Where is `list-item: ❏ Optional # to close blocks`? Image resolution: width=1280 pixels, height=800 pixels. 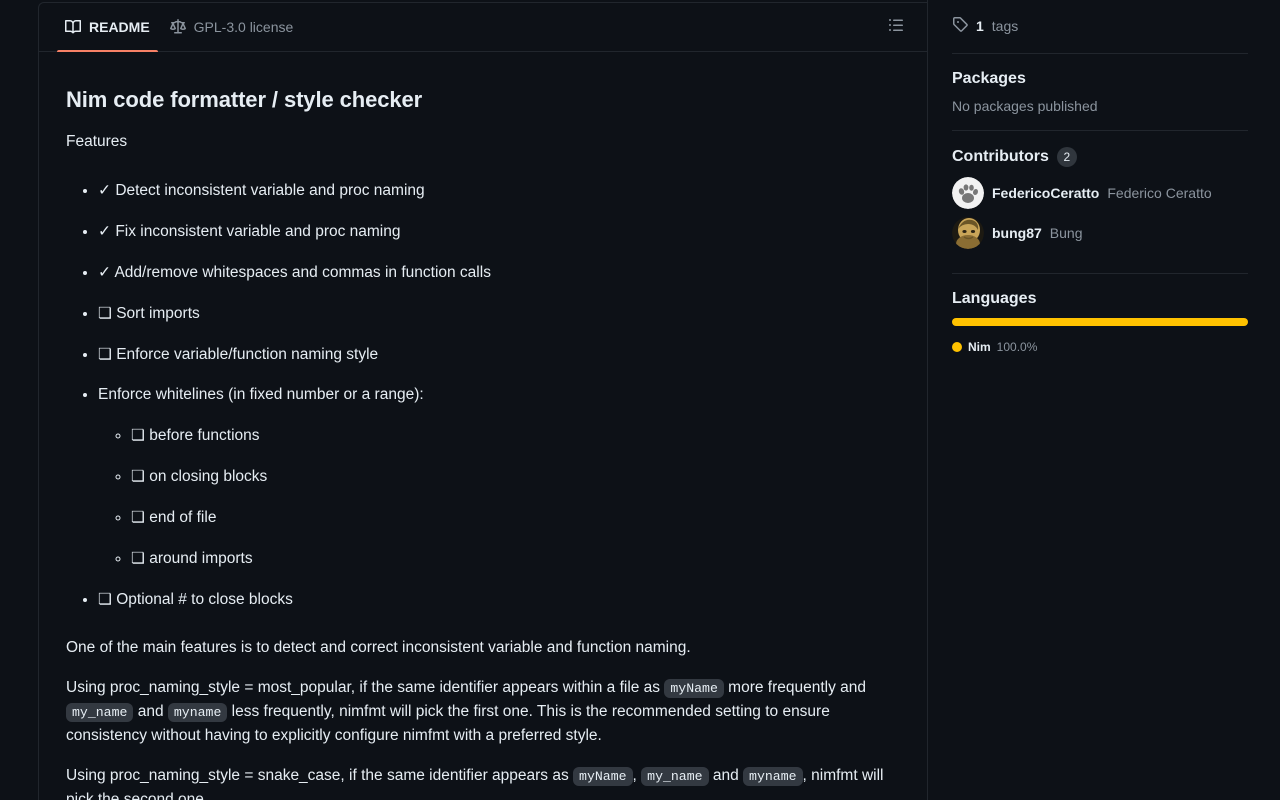 list-item: ❏ Optional # to close blocks is located at coordinates (499, 599).